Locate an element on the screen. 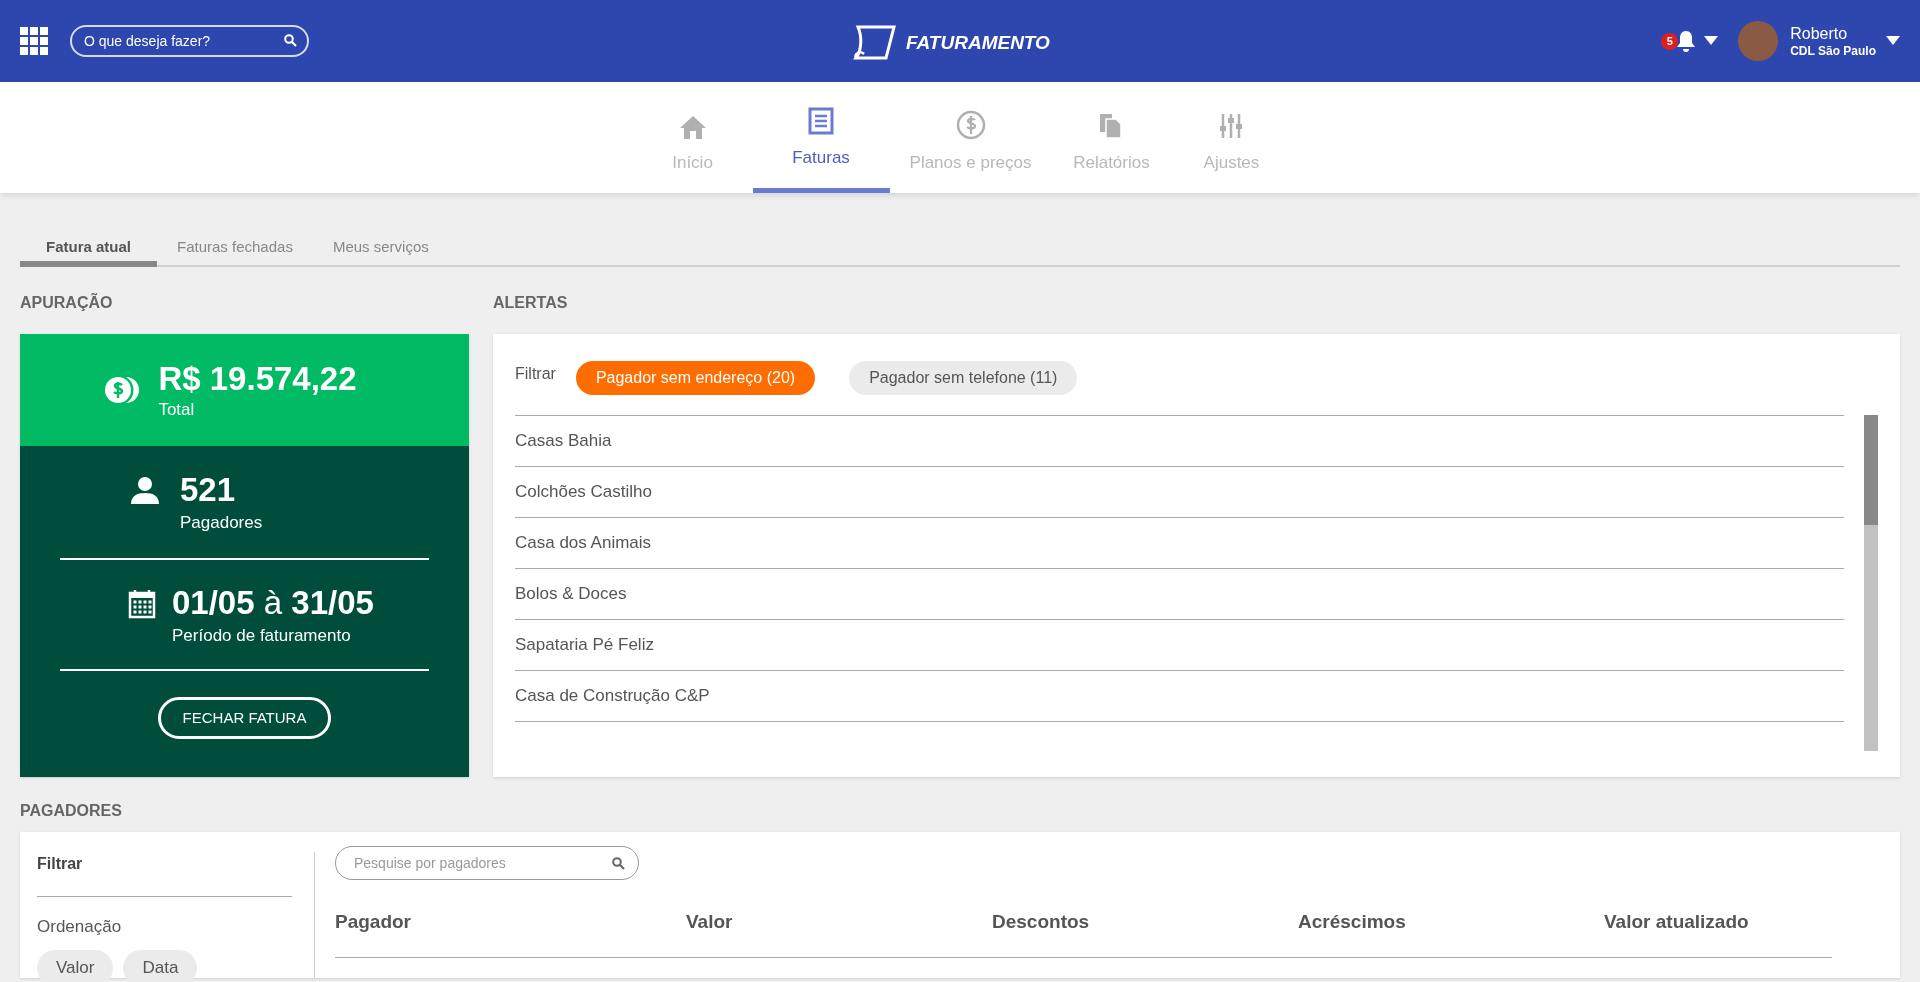  total-label: Total is located at coordinates (177, 409).